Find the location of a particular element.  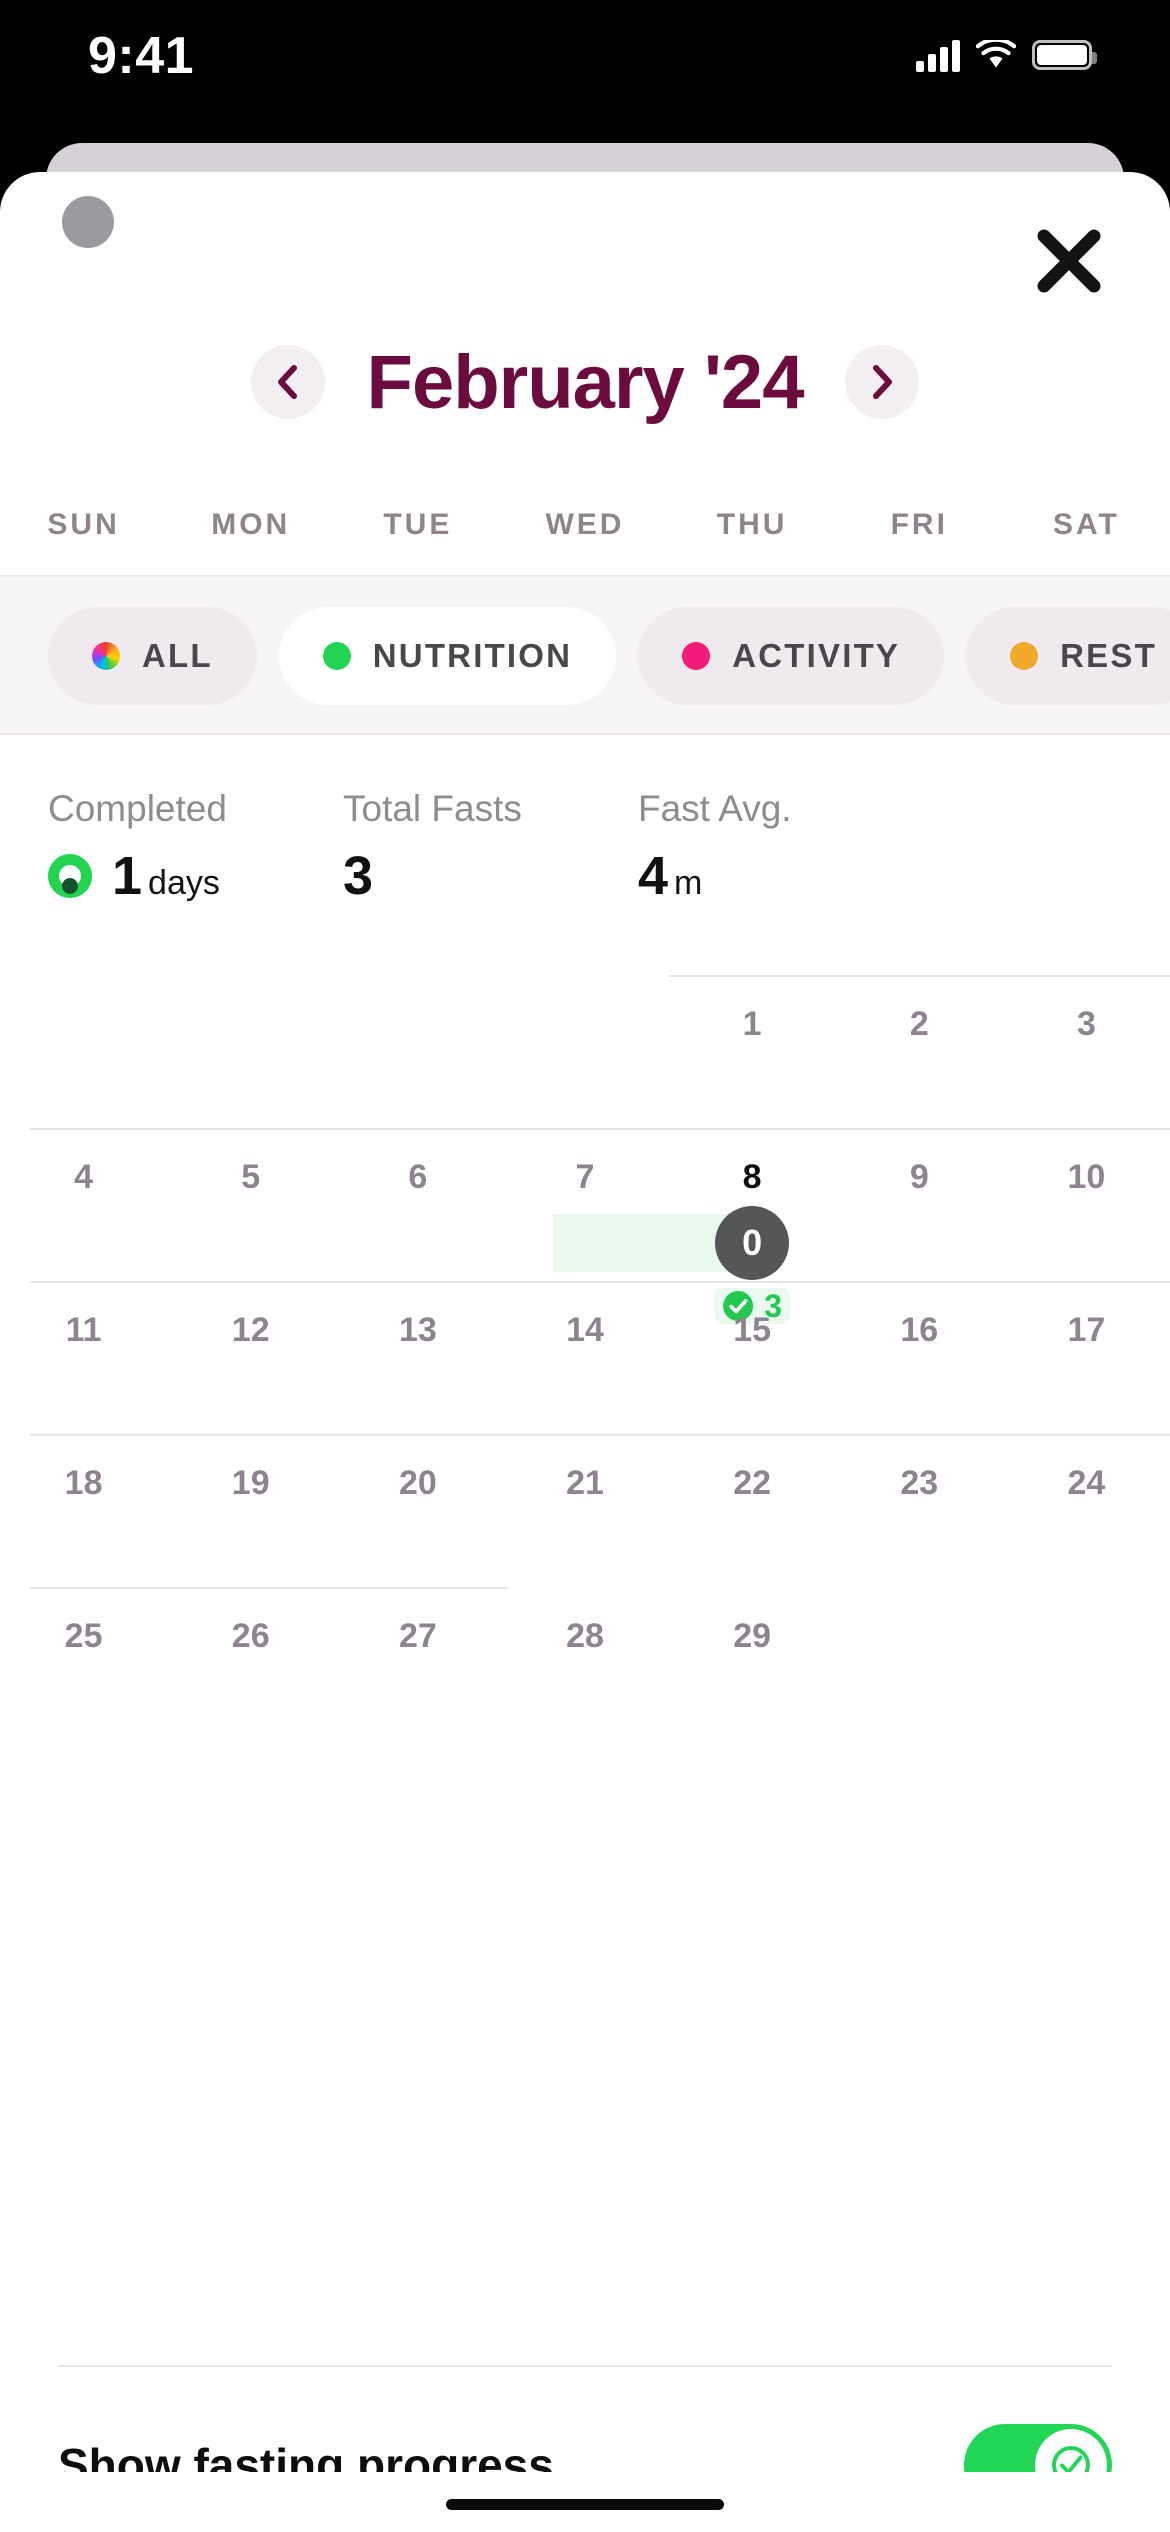

chevron-right-icon is located at coordinates (883, 382).